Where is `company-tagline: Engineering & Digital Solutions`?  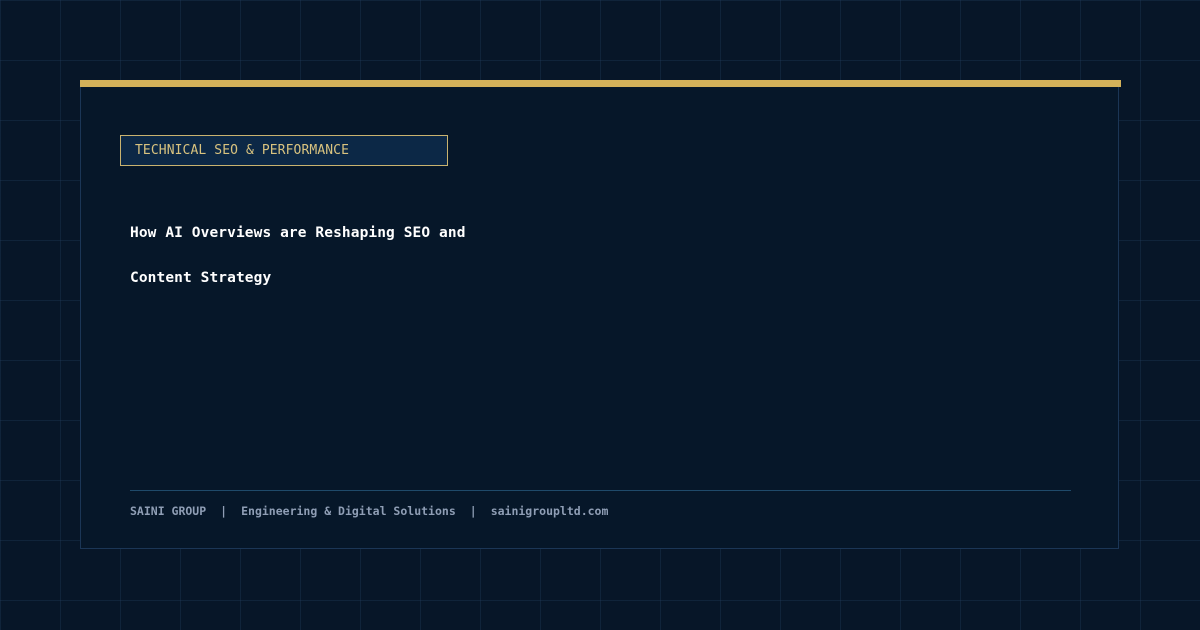 company-tagline: Engineering & Digital Solutions is located at coordinates (348, 511).